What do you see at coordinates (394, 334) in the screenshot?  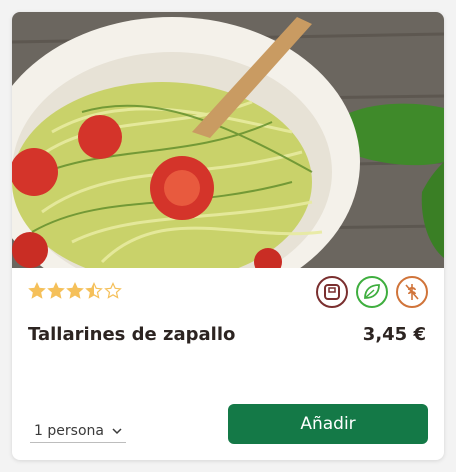 I see `product-price: 3,45 €` at bounding box center [394, 334].